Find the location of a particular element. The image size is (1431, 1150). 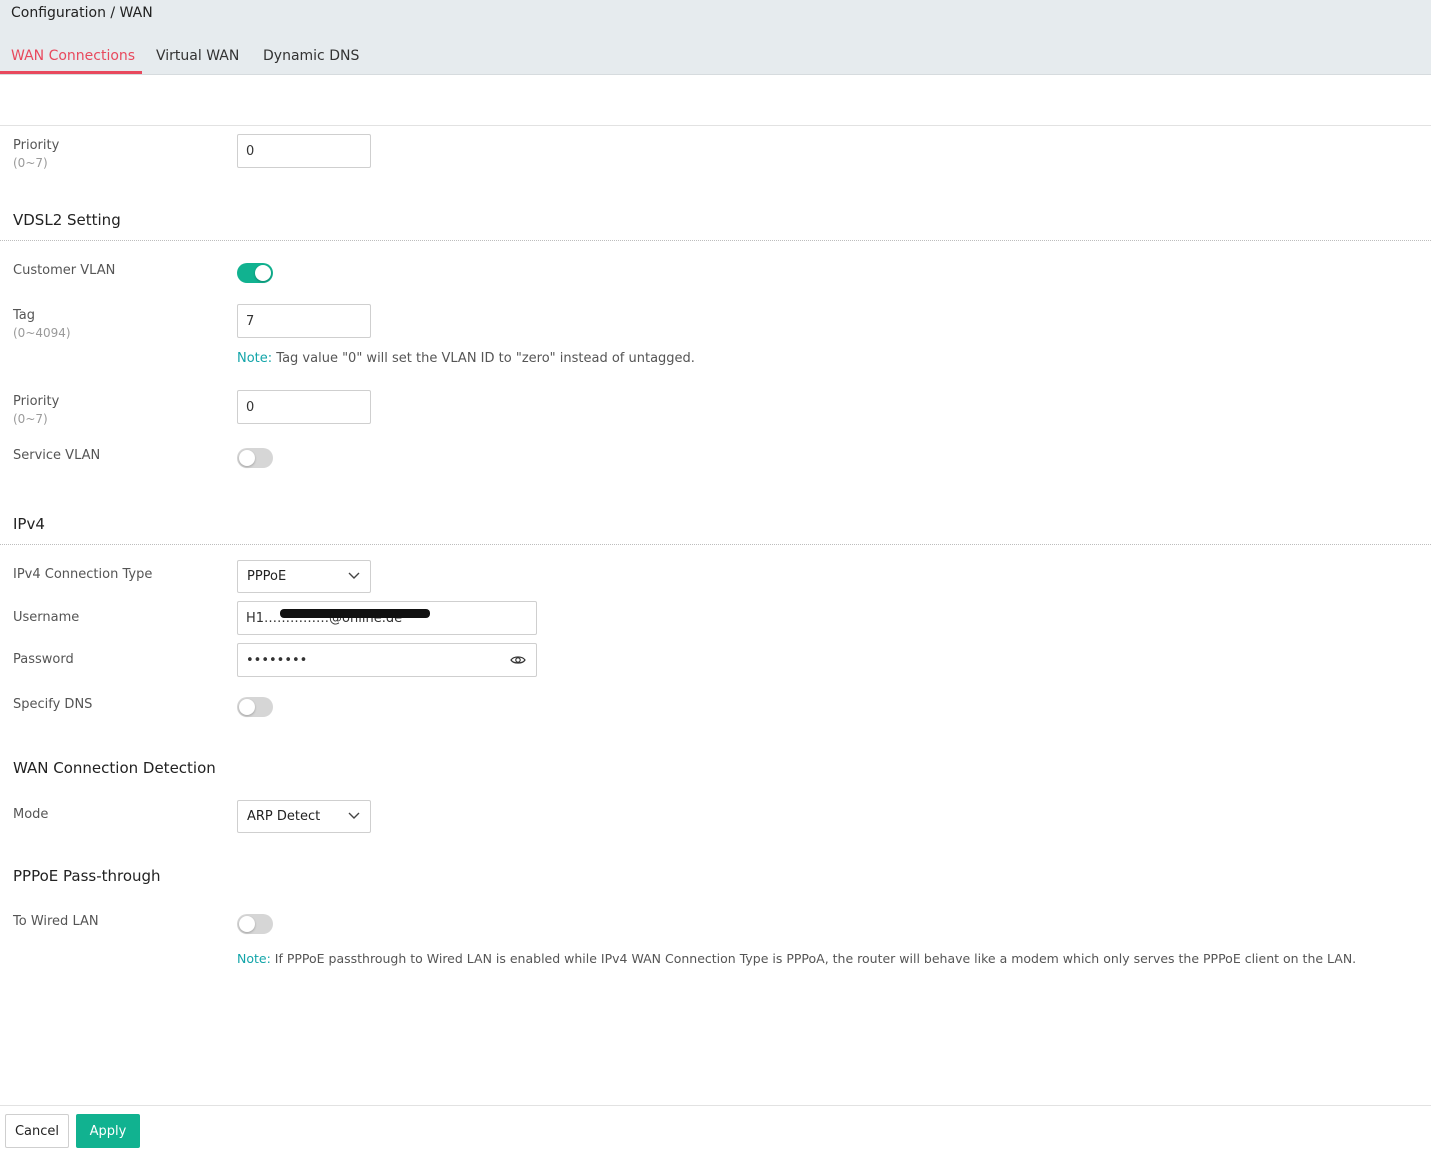

tag-input is located at coordinates (304, 321).